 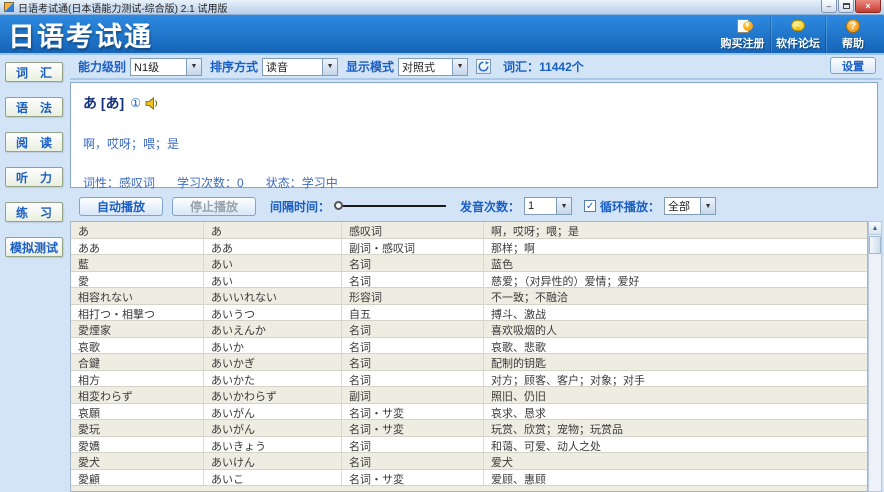 I want to click on slider-thumb, so click(x=339, y=205).